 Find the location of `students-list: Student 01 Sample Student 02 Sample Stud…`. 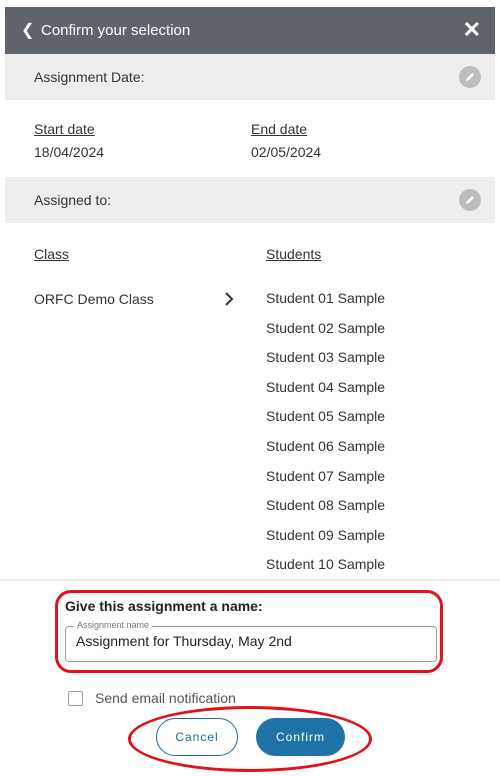

students-list: Student 01 Sample Student 02 Sample Stud… is located at coordinates (325, 437).